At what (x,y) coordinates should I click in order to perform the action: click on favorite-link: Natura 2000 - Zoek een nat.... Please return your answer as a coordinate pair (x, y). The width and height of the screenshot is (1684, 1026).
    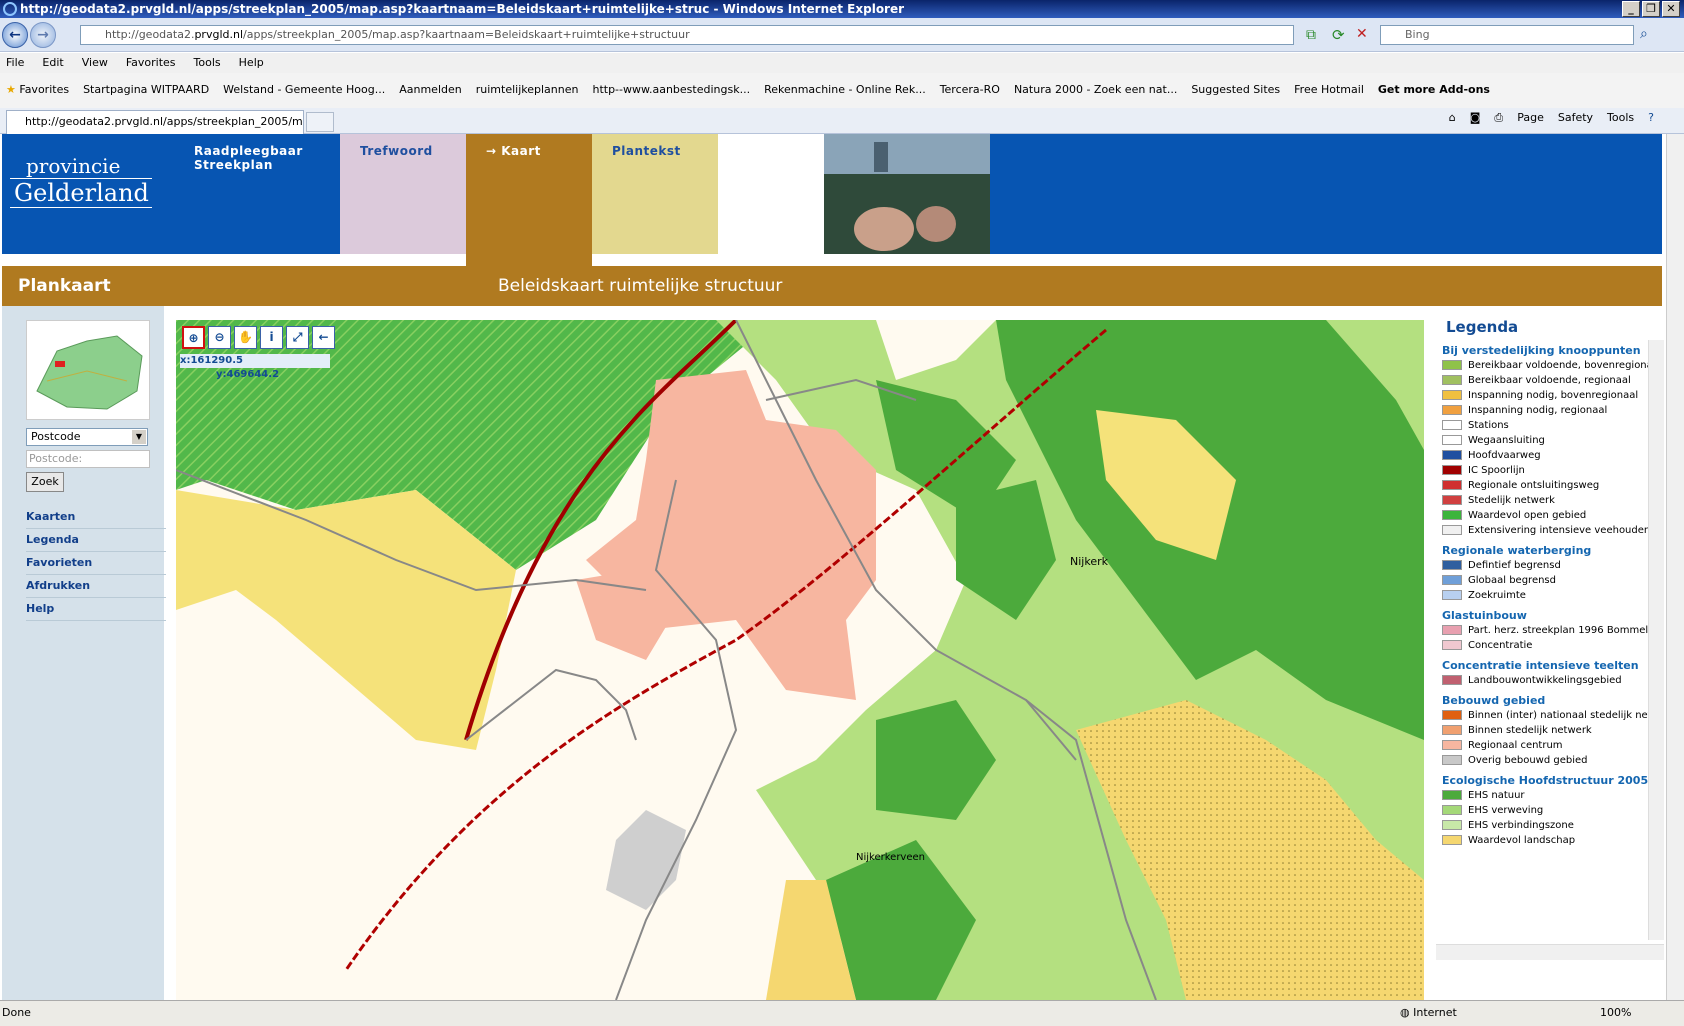
    Looking at the image, I should click on (1095, 89).